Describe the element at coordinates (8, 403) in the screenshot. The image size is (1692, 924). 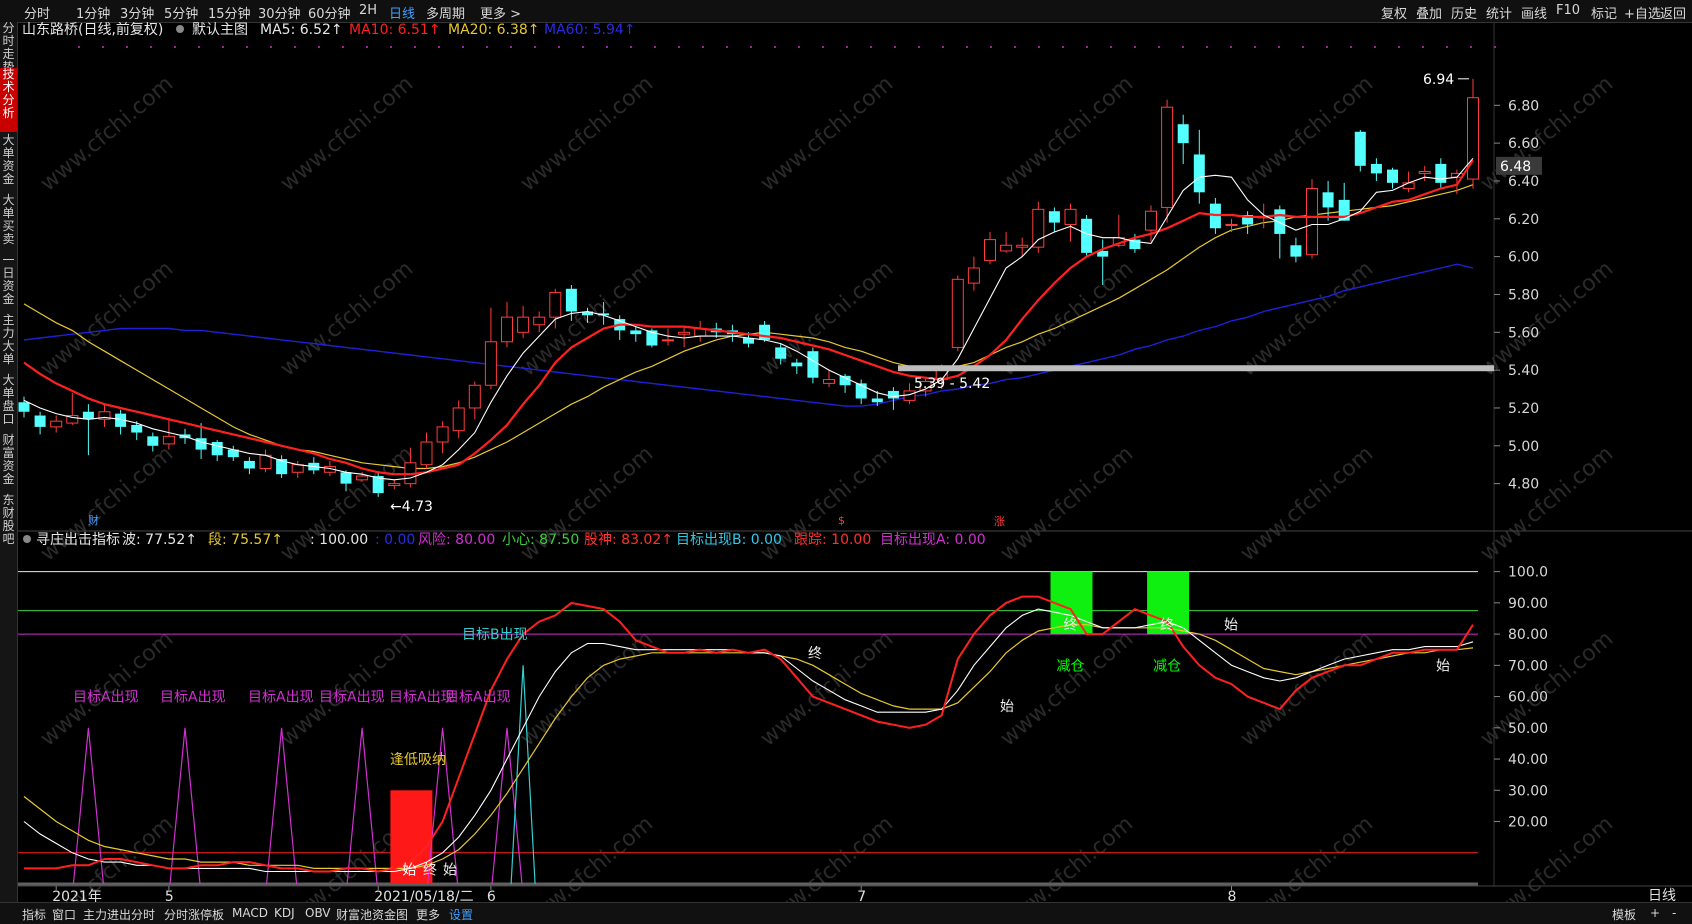
I see `nav-big-order-book: 大单盘口` at that location.